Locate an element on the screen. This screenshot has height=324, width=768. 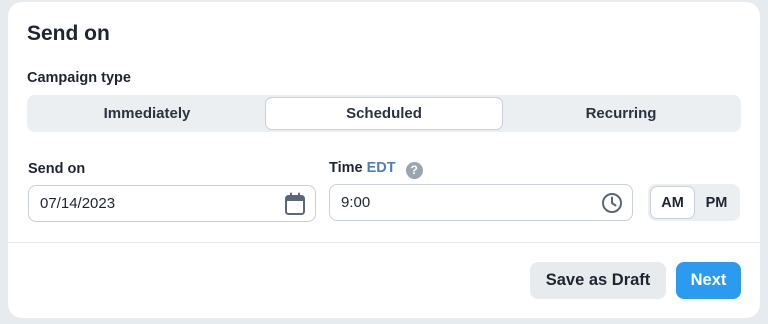
campaign-type-scheduled: Scheduled is located at coordinates (384, 113).